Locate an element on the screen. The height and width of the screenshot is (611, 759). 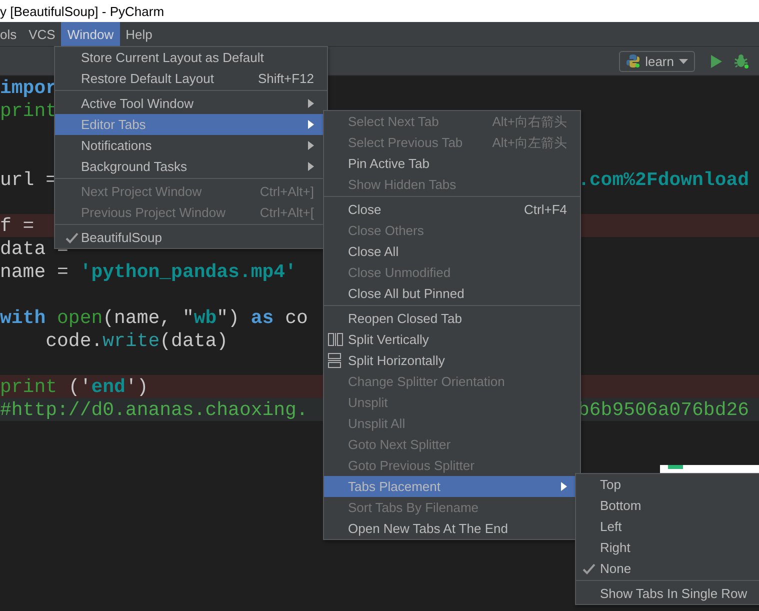
menu-item: Close All but Pinned is located at coordinates (452, 293).